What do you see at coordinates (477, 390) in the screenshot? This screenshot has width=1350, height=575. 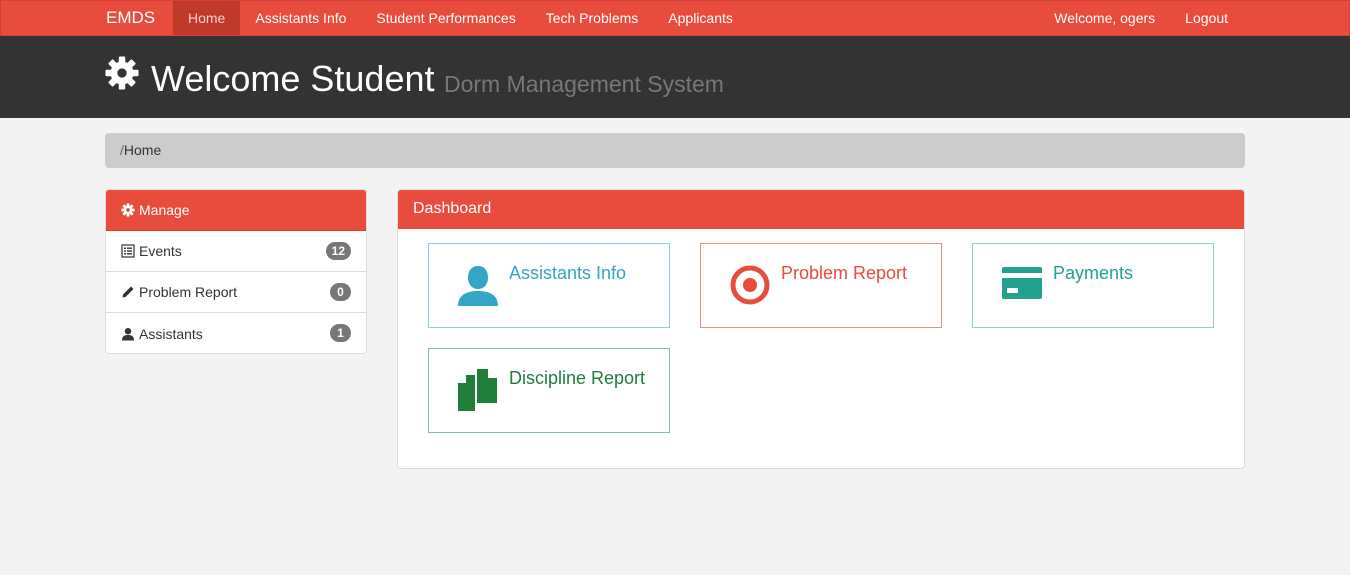 I see `documents-icon` at bounding box center [477, 390].